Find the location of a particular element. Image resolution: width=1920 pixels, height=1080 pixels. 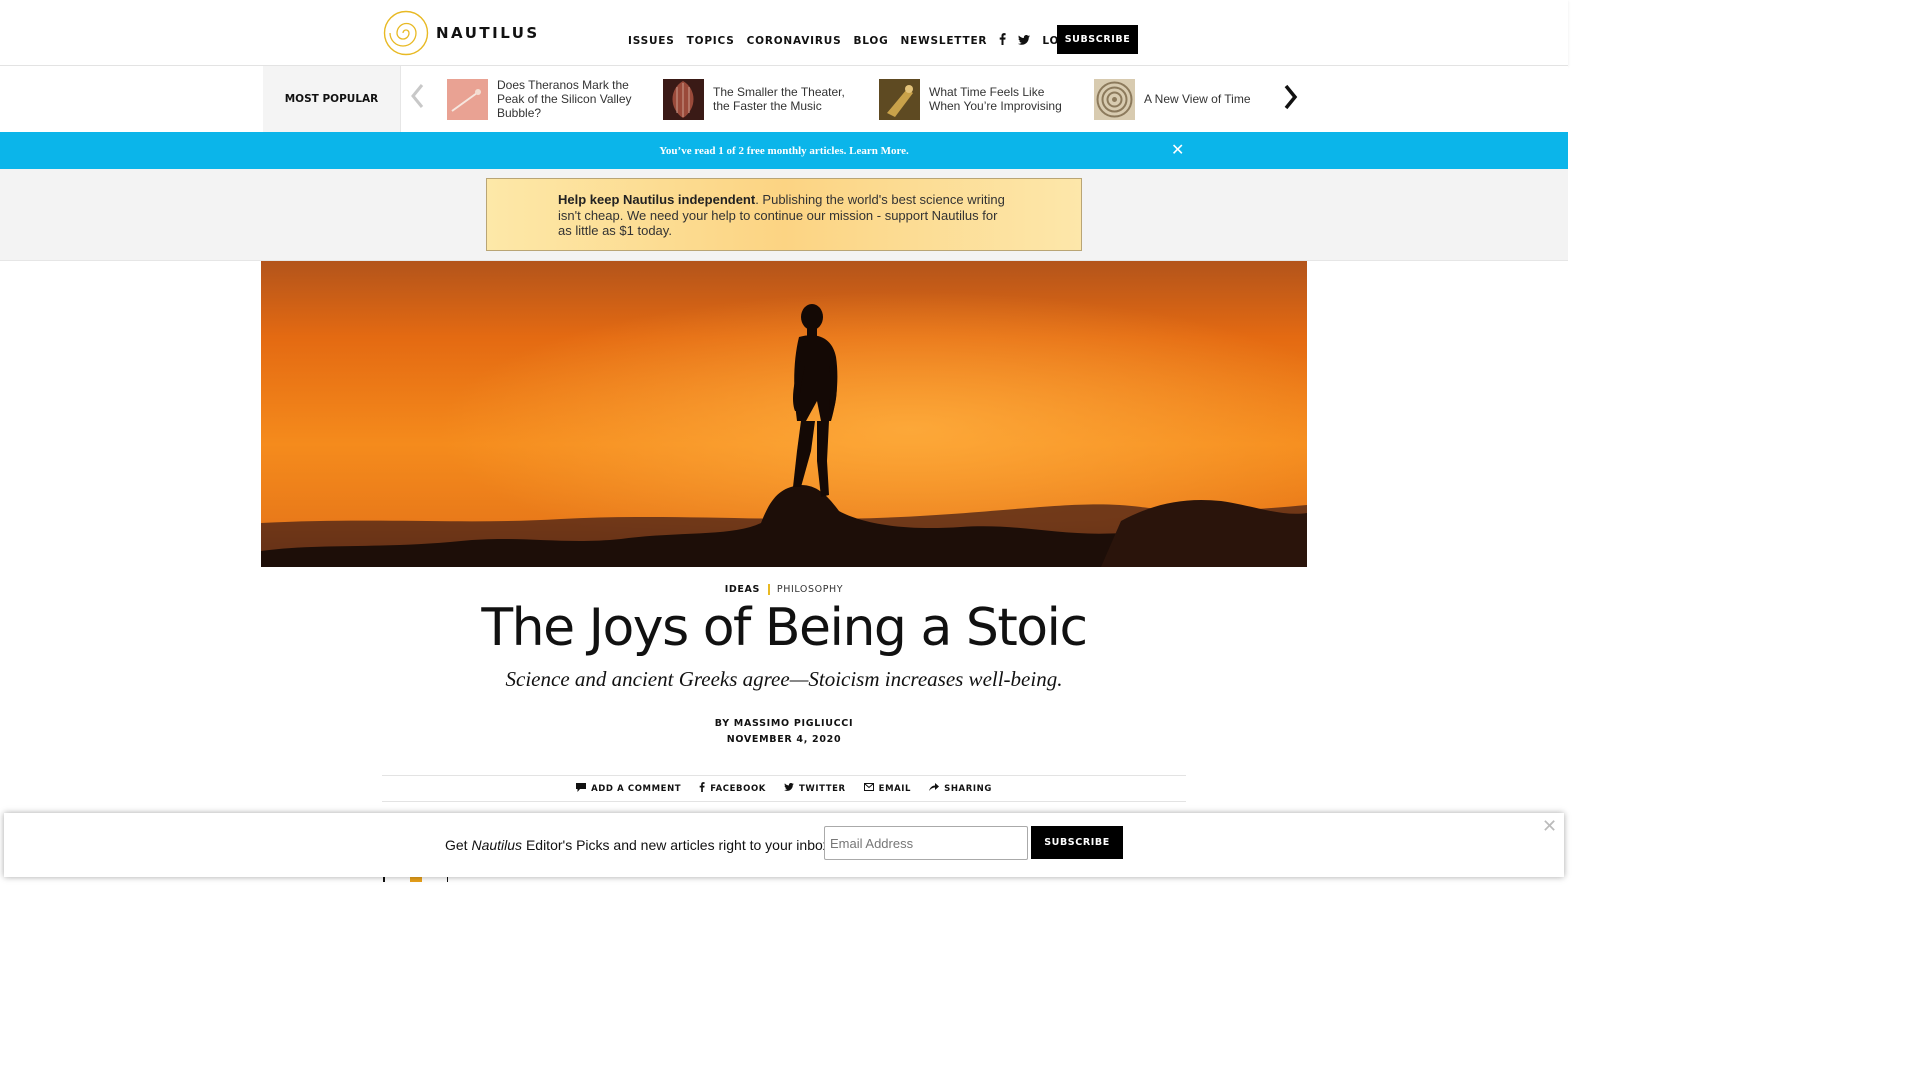

article-category: IDEAS PHILOSOPHY is located at coordinates (784, 589).